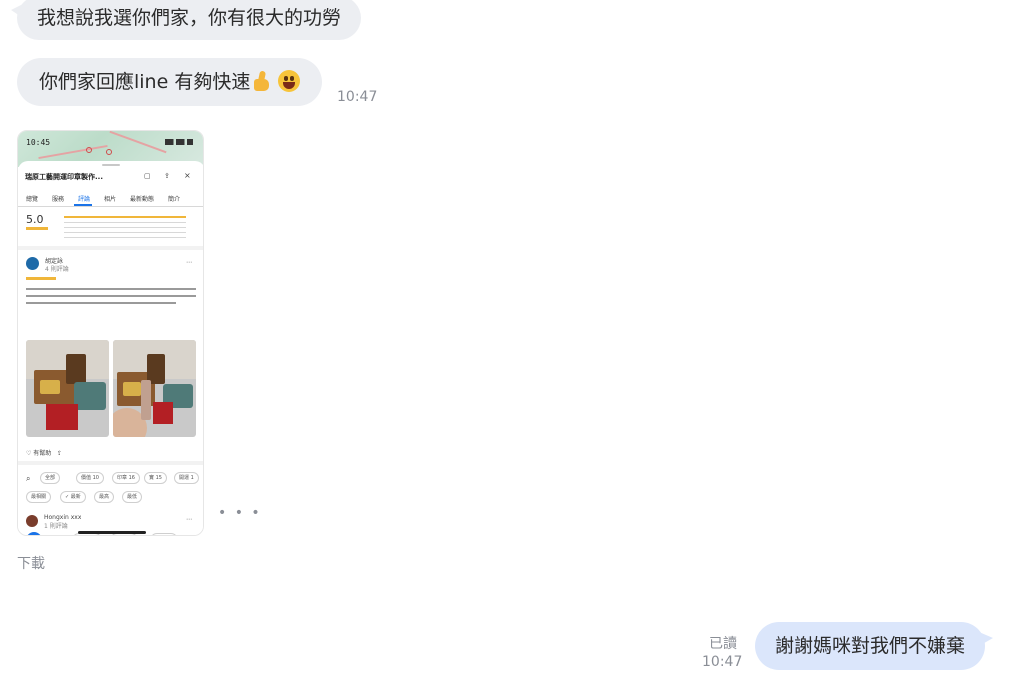  I want to click on message-text: 謝謝媽咪對我們不嫌棄, so click(870, 646).